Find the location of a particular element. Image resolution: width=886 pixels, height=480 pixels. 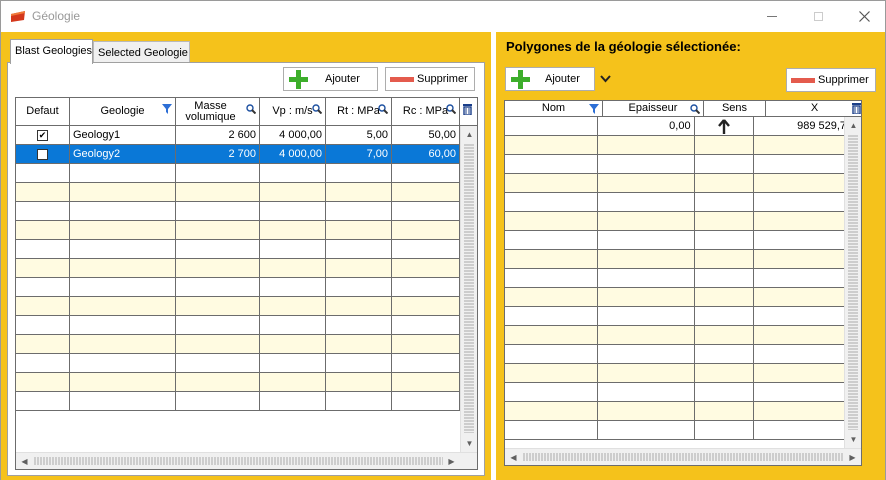

maximize-button is located at coordinates (818, 16).